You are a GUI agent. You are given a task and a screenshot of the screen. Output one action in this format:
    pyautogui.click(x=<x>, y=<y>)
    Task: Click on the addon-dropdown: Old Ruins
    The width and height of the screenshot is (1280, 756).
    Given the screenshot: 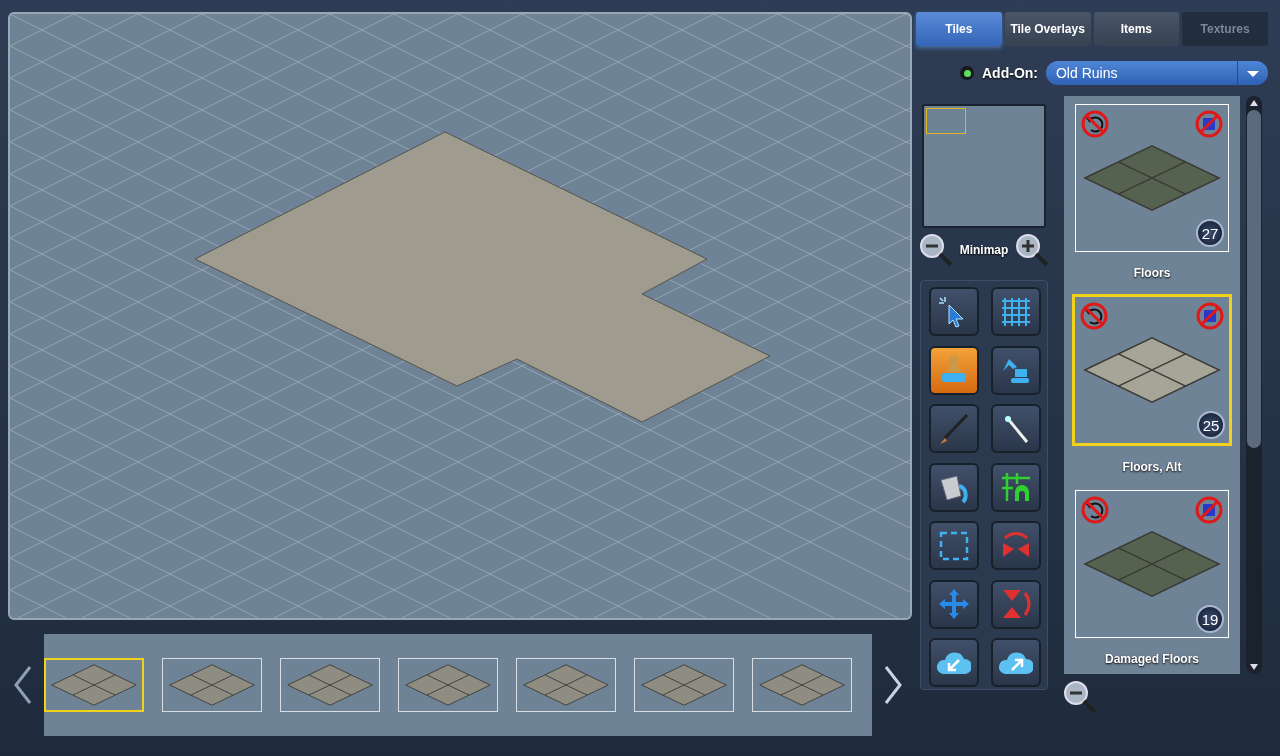 What is the action you would take?
    pyautogui.click(x=1157, y=73)
    